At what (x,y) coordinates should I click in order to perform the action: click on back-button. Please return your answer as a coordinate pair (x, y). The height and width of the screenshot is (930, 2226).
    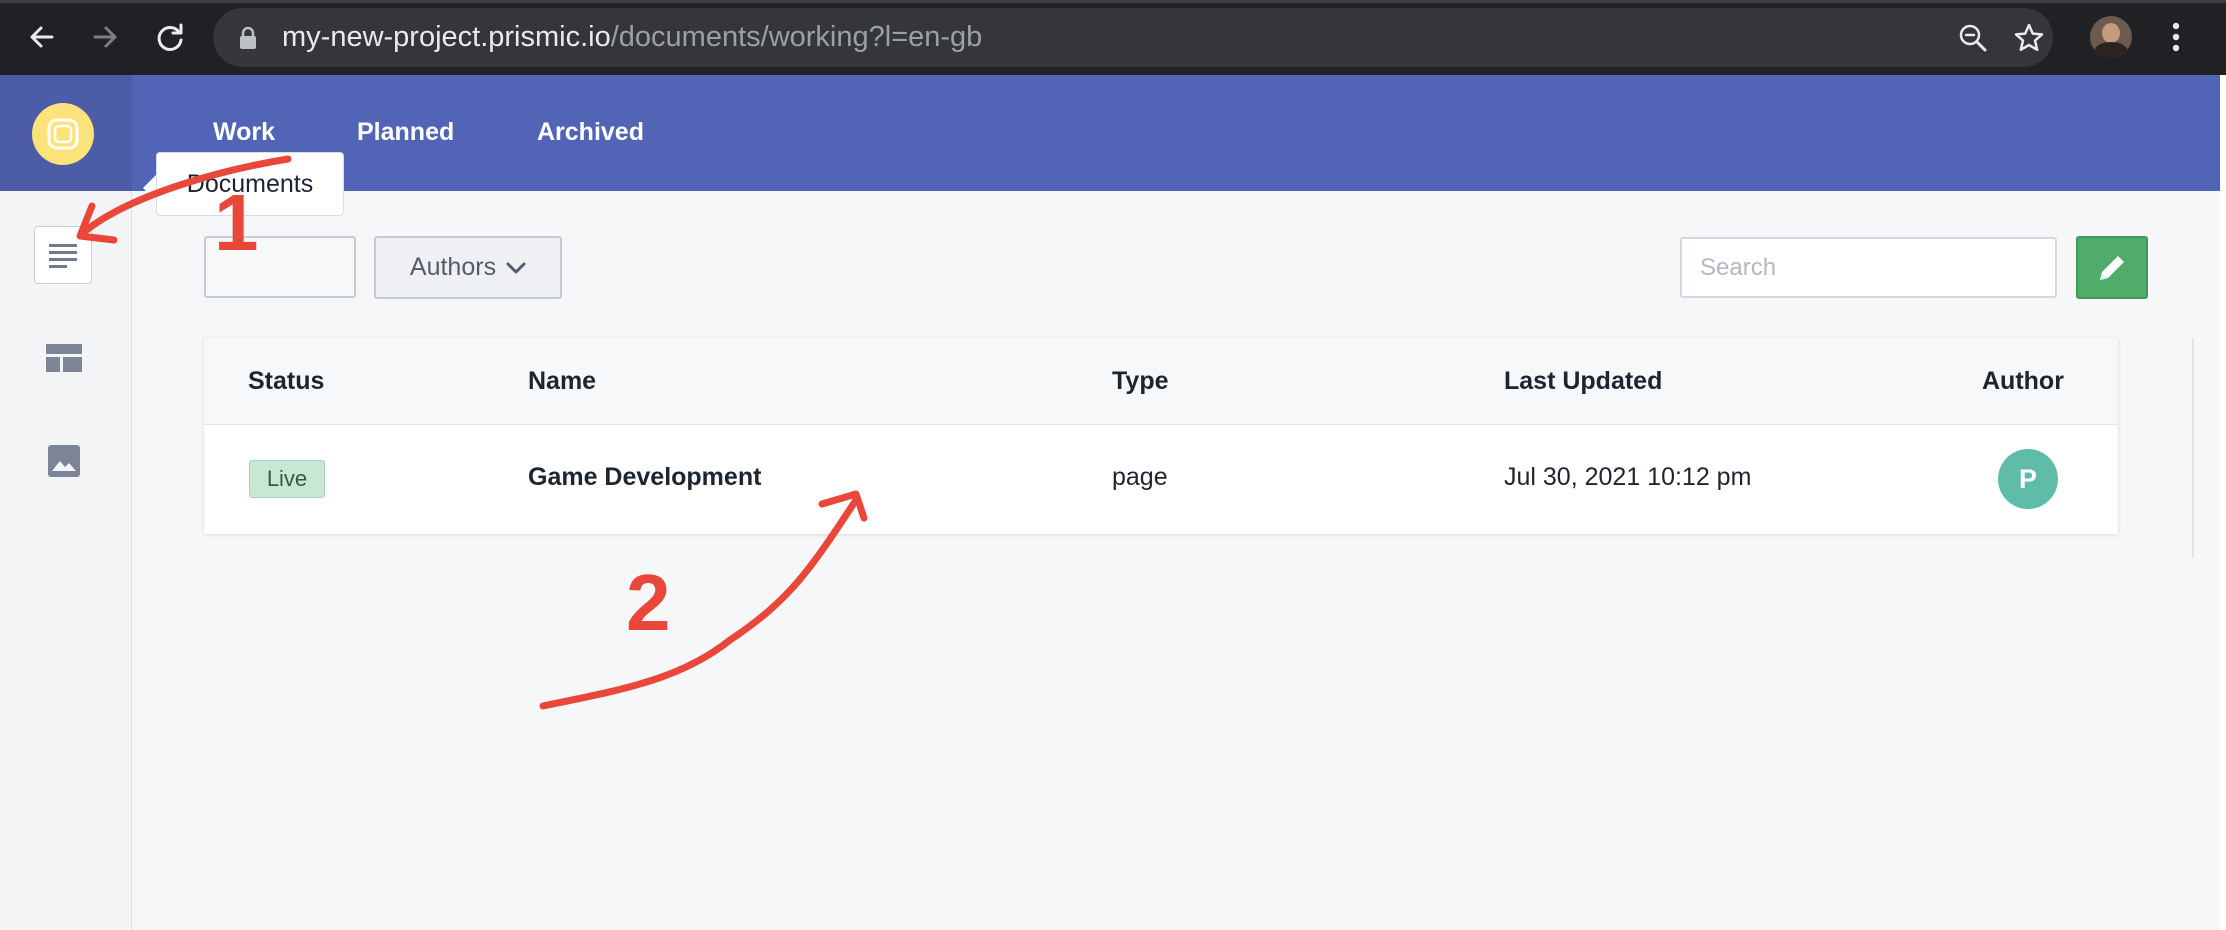
    Looking at the image, I should click on (42, 37).